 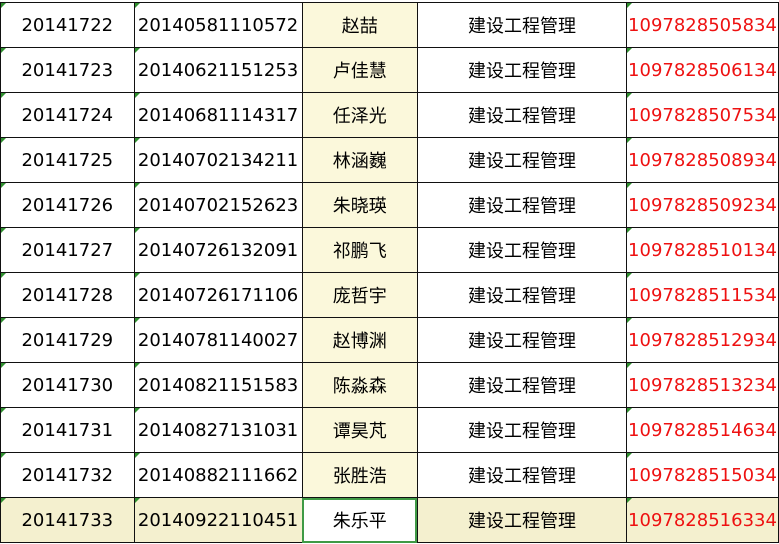 I want to click on cell-card-number: 1097828515034, so click(x=702, y=475).